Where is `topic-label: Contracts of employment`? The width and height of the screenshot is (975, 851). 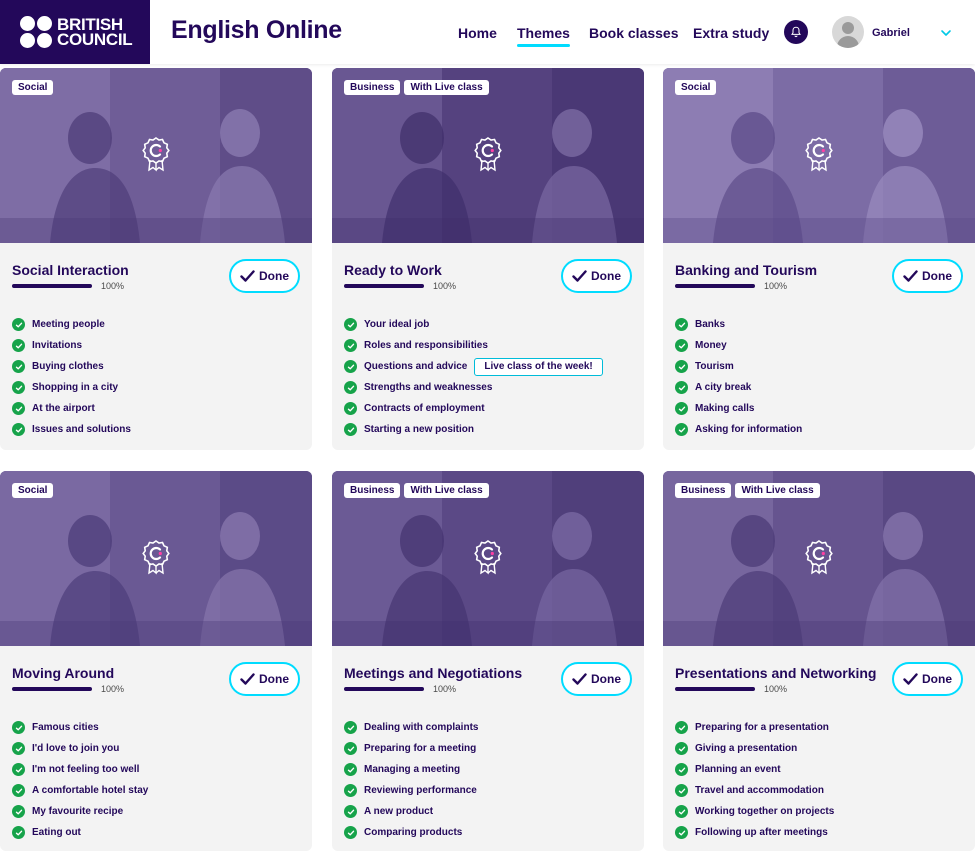 topic-label: Contracts of employment is located at coordinates (424, 408).